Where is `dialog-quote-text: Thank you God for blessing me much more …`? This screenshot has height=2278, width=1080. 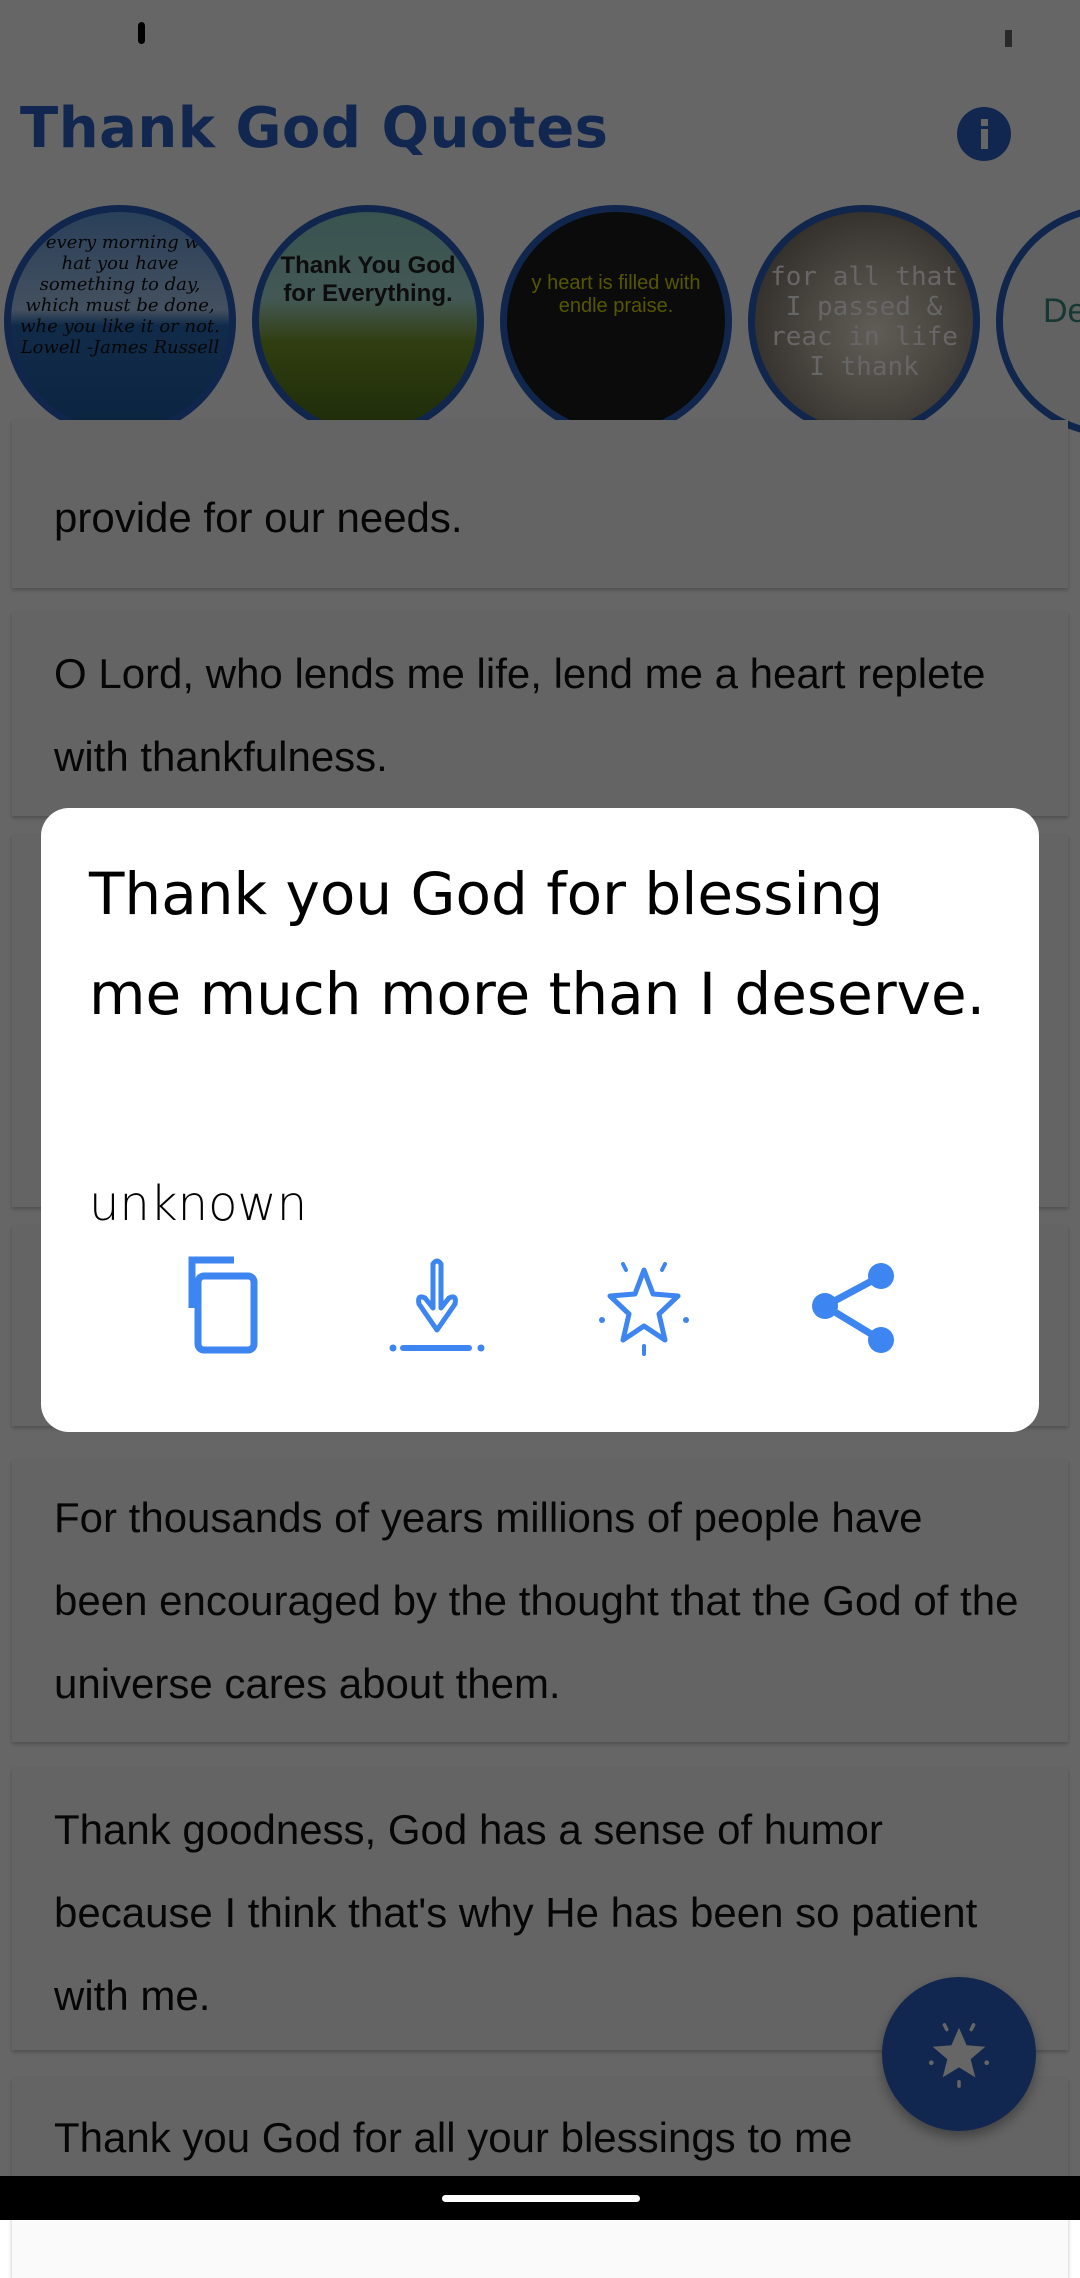 dialog-quote-text: Thank you God for blessing me much more … is located at coordinates (537, 944).